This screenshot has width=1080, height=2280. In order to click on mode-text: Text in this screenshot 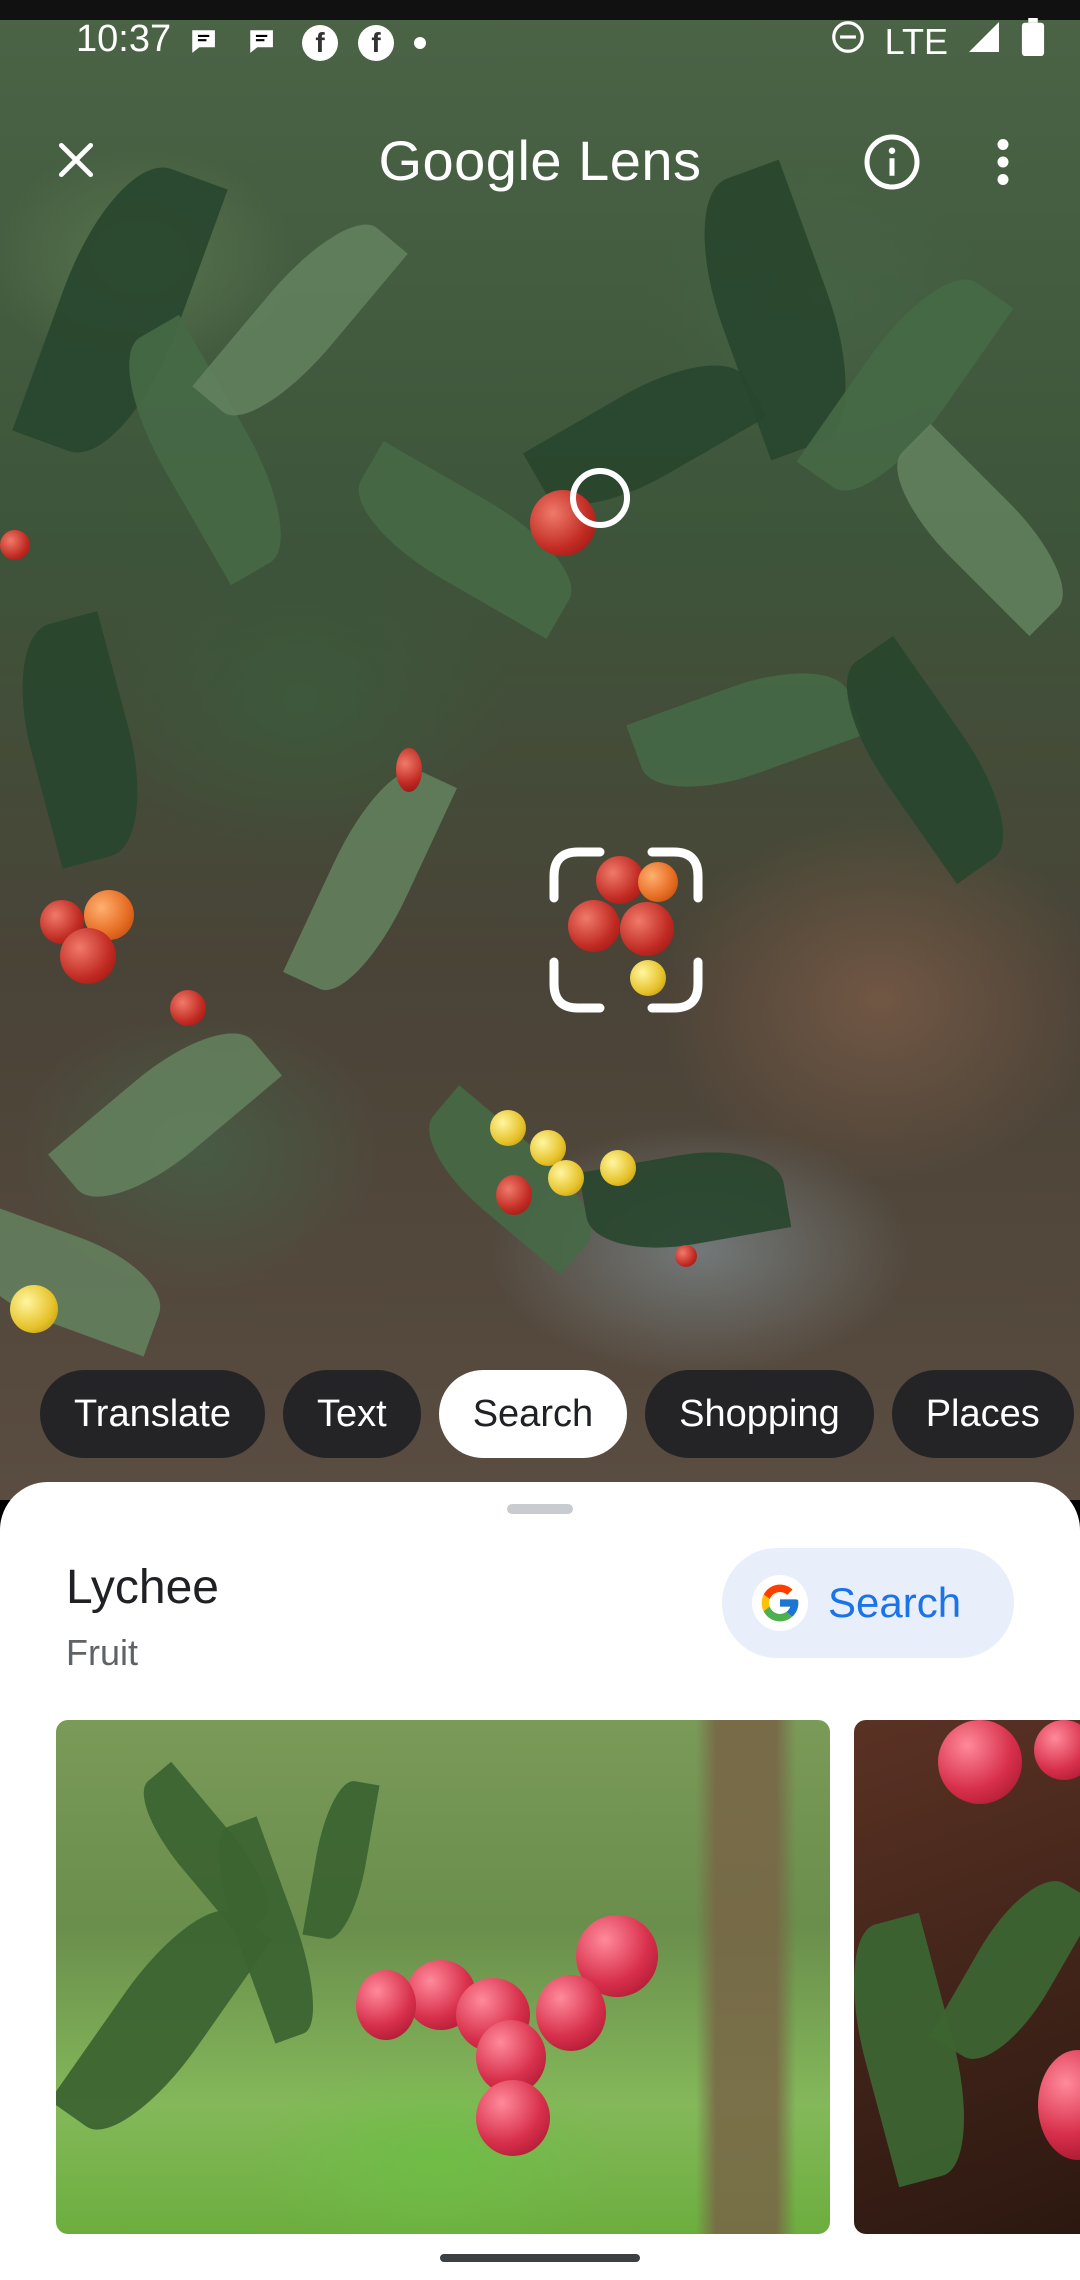, I will do `click(352, 1414)`.